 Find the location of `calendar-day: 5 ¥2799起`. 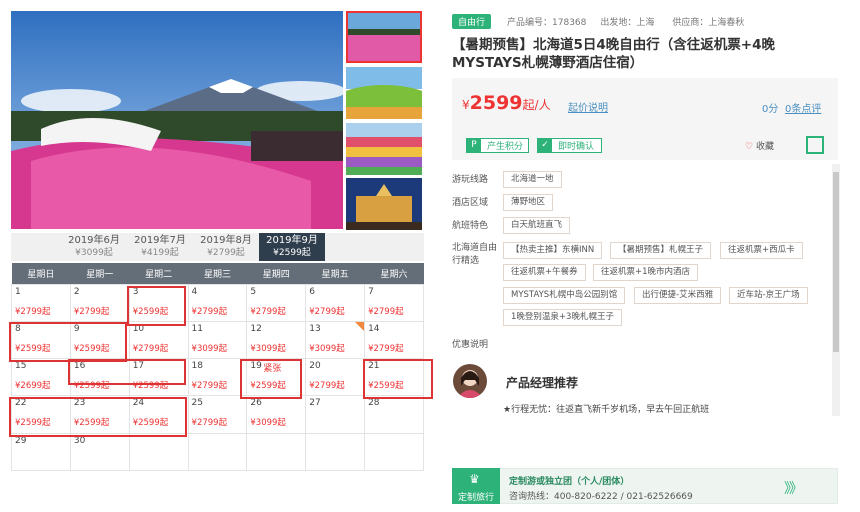

calendar-day: 5 ¥2799起 is located at coordinates (276, 302).